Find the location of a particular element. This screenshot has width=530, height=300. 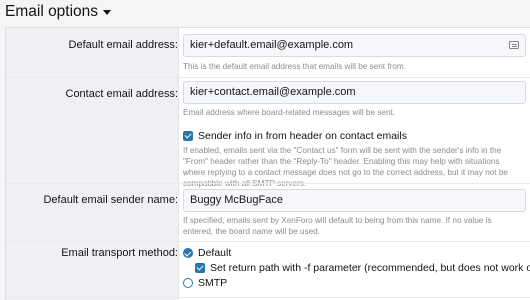

page-header: Email options is located at coordinates (265, 13).